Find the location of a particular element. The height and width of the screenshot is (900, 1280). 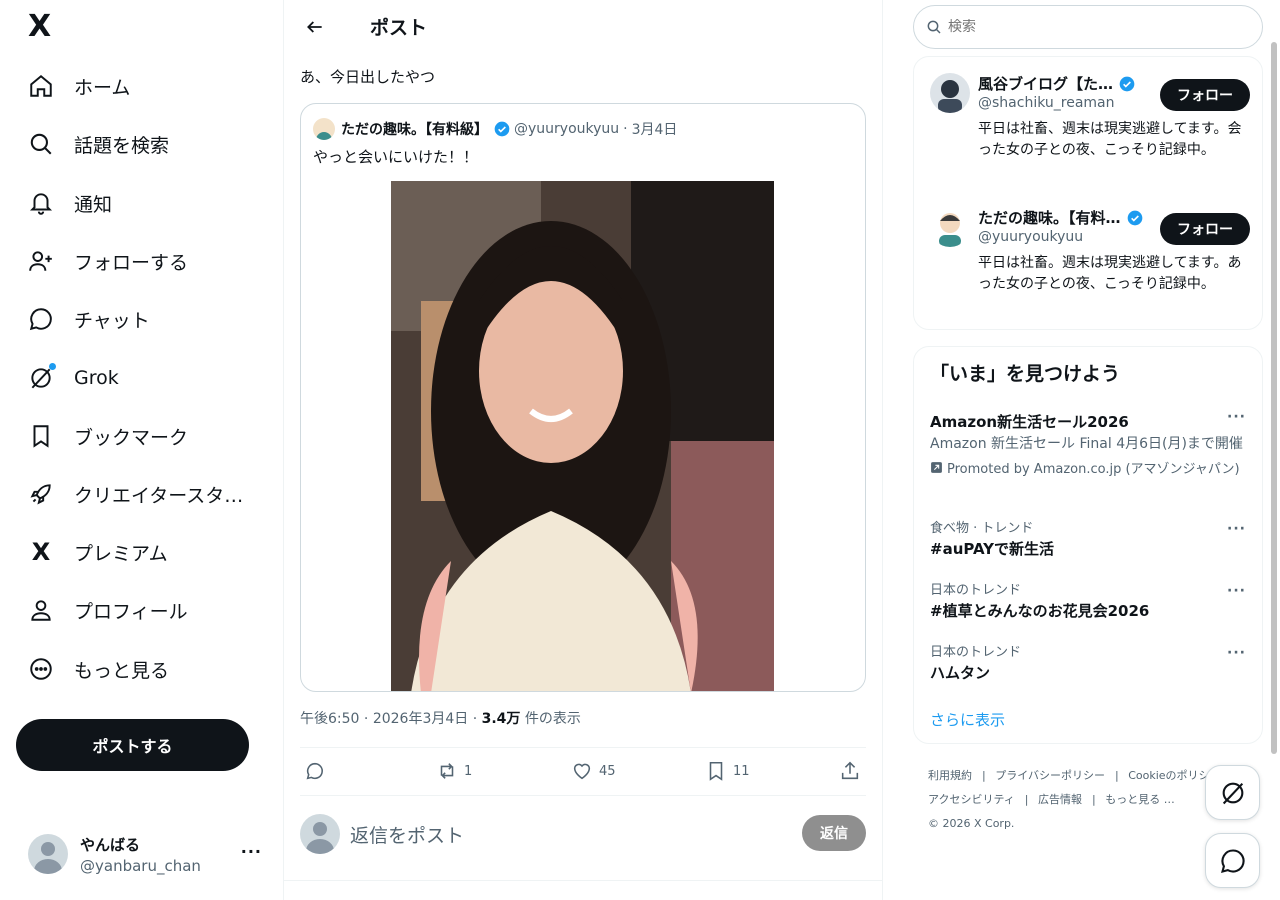

trend-context: 食べ物 · トレンド is located at coordinates (982, 528).